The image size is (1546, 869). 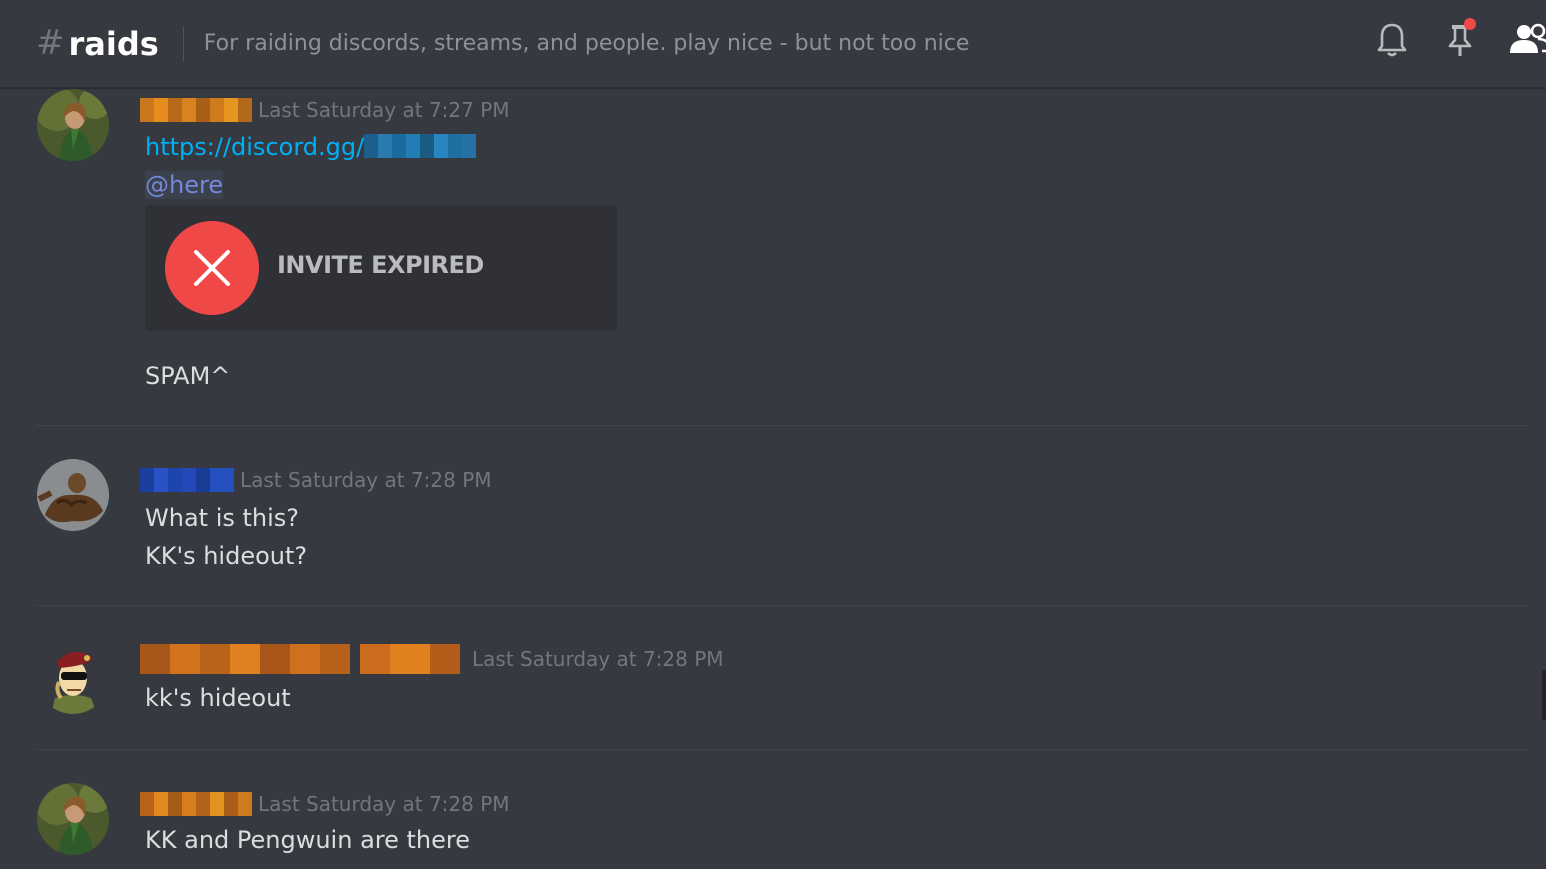 I want to click on notification-dot, so click(x=1470, y=24).